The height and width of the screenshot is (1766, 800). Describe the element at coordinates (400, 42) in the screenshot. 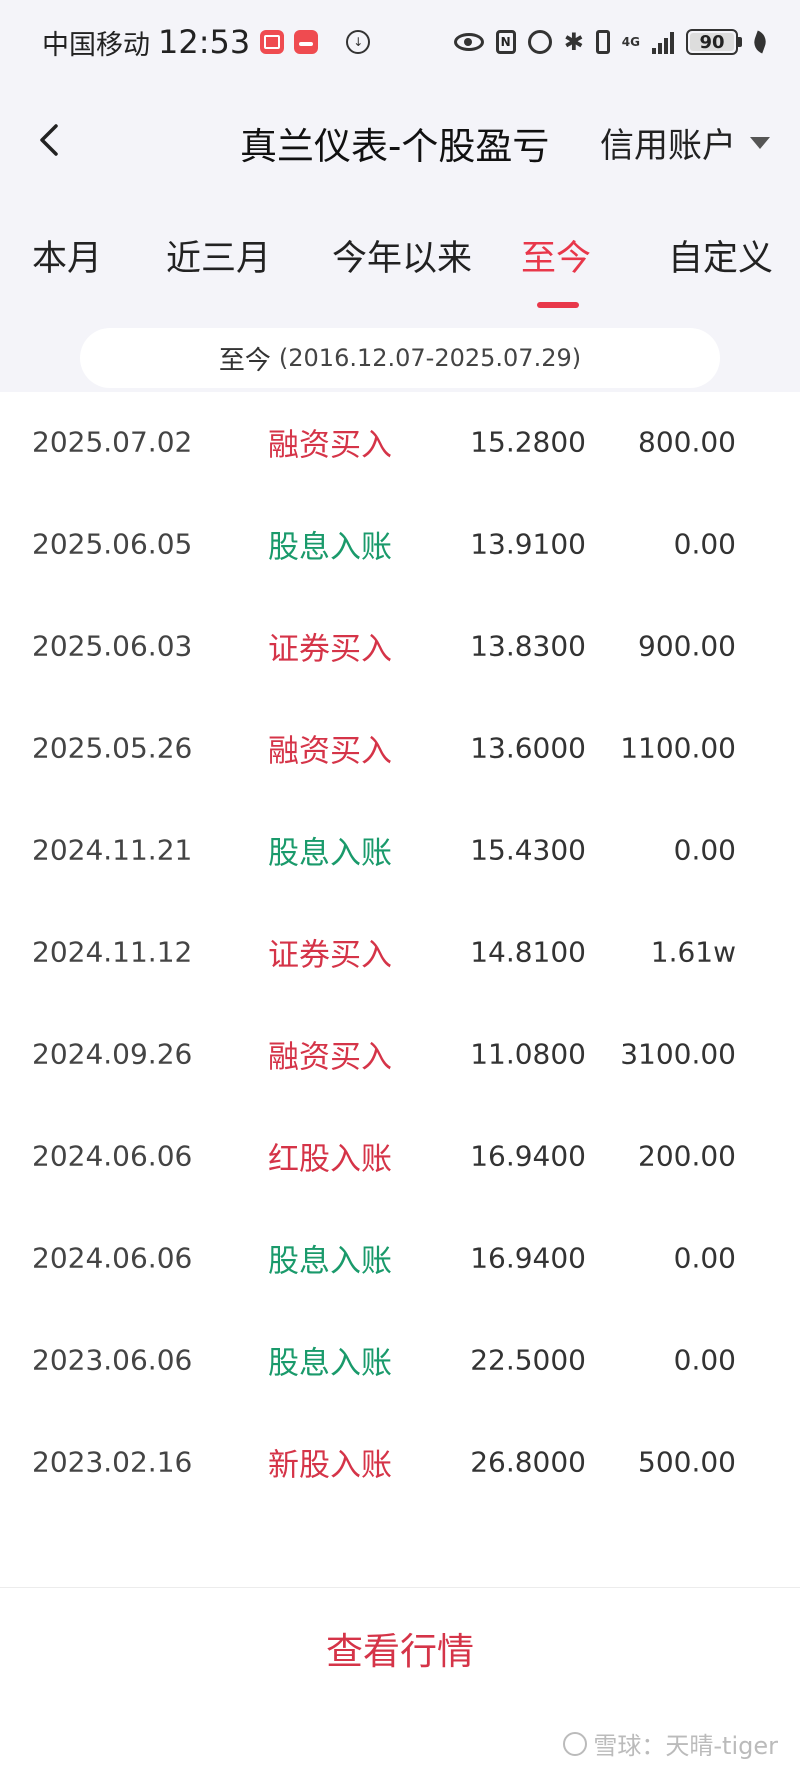

I see `status-bar: 中国移动 12:53 ↓ N ✱ 4G 90` at that location.